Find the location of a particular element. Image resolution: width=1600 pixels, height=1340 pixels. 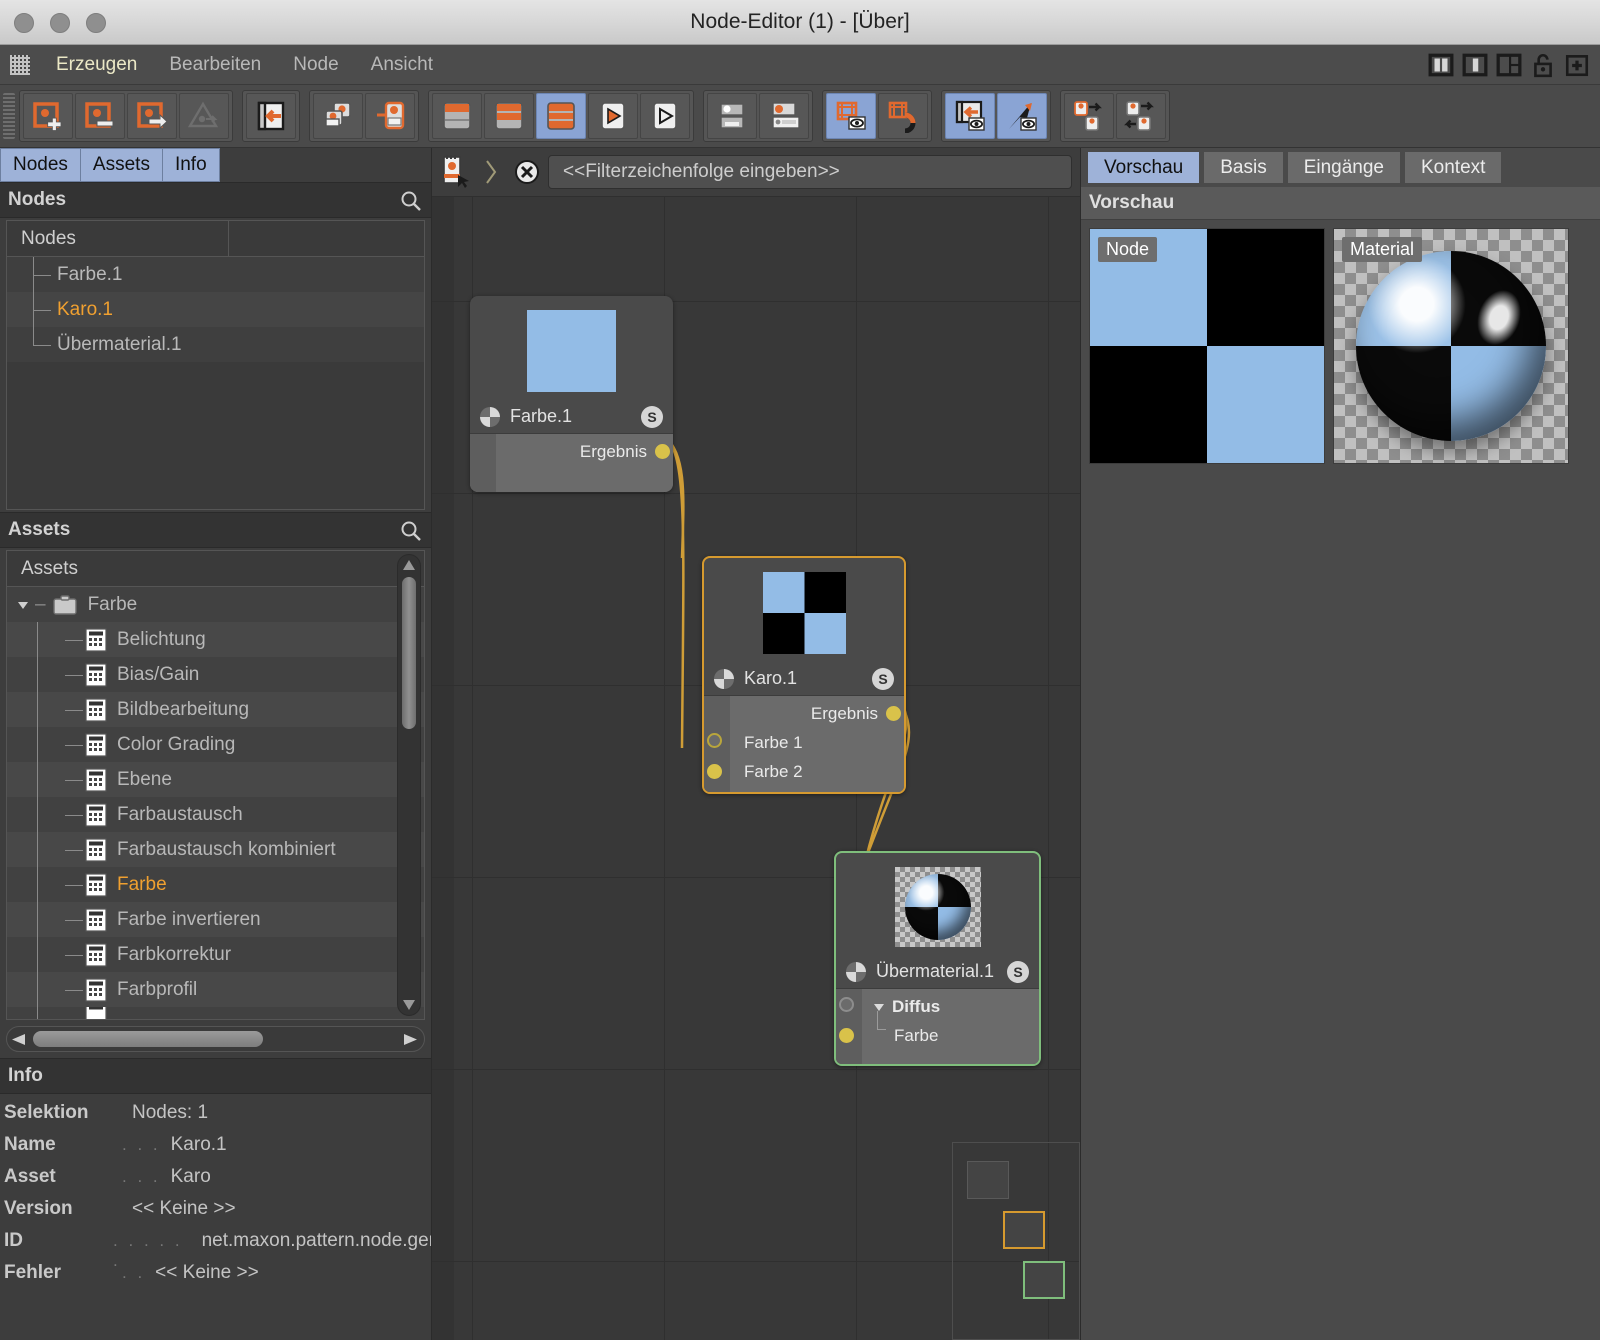

layout-split-icon is located at coordinates (1441, 65).